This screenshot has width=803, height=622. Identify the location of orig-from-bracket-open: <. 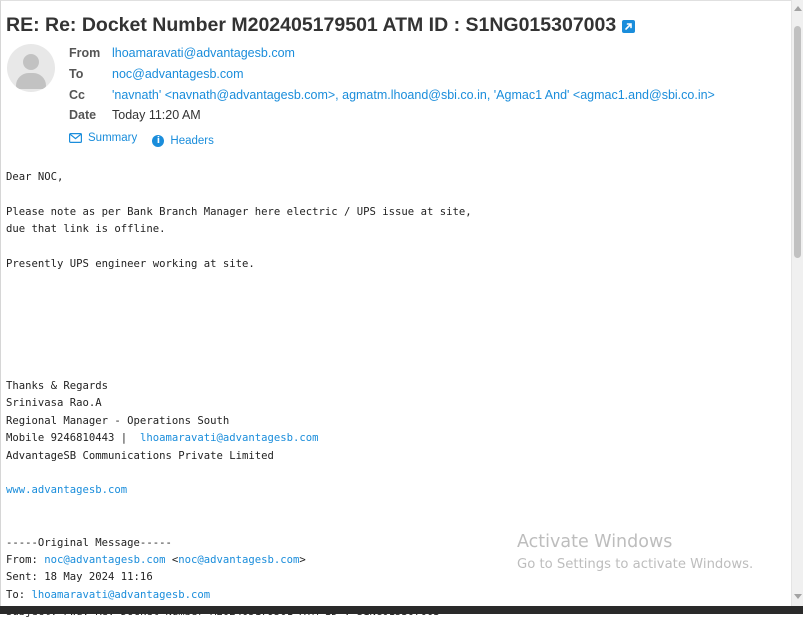
(172, 559).